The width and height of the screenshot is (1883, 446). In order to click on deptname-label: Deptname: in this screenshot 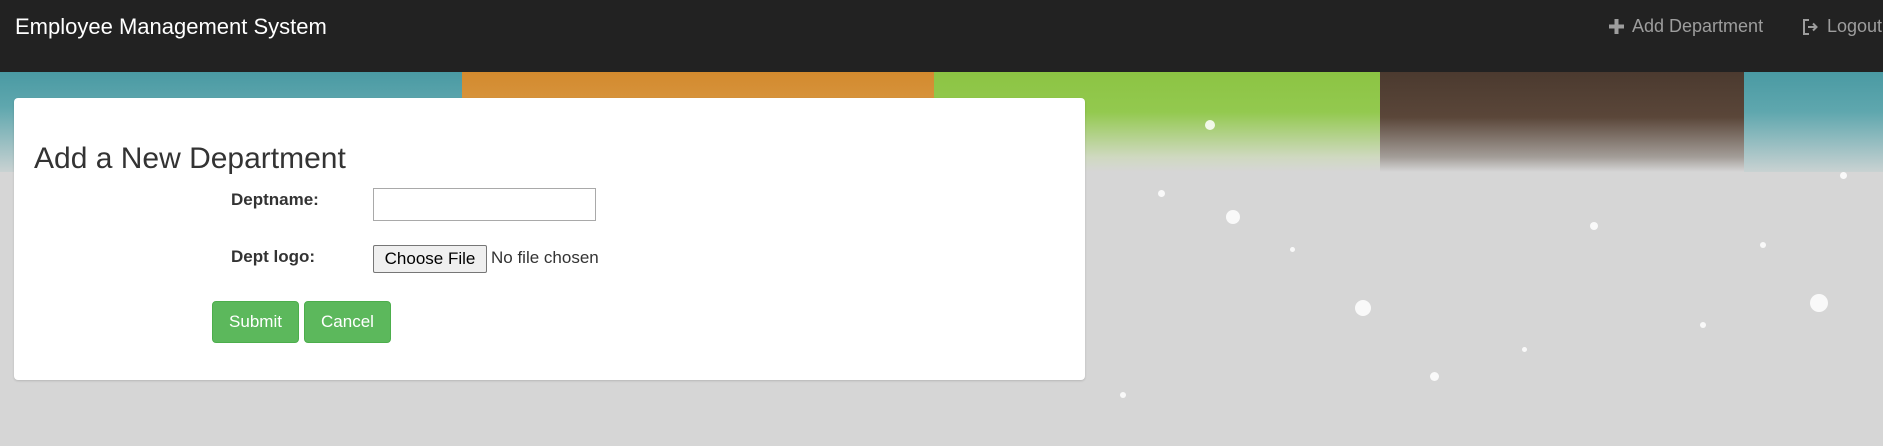, I will do `click(275, 199)`.